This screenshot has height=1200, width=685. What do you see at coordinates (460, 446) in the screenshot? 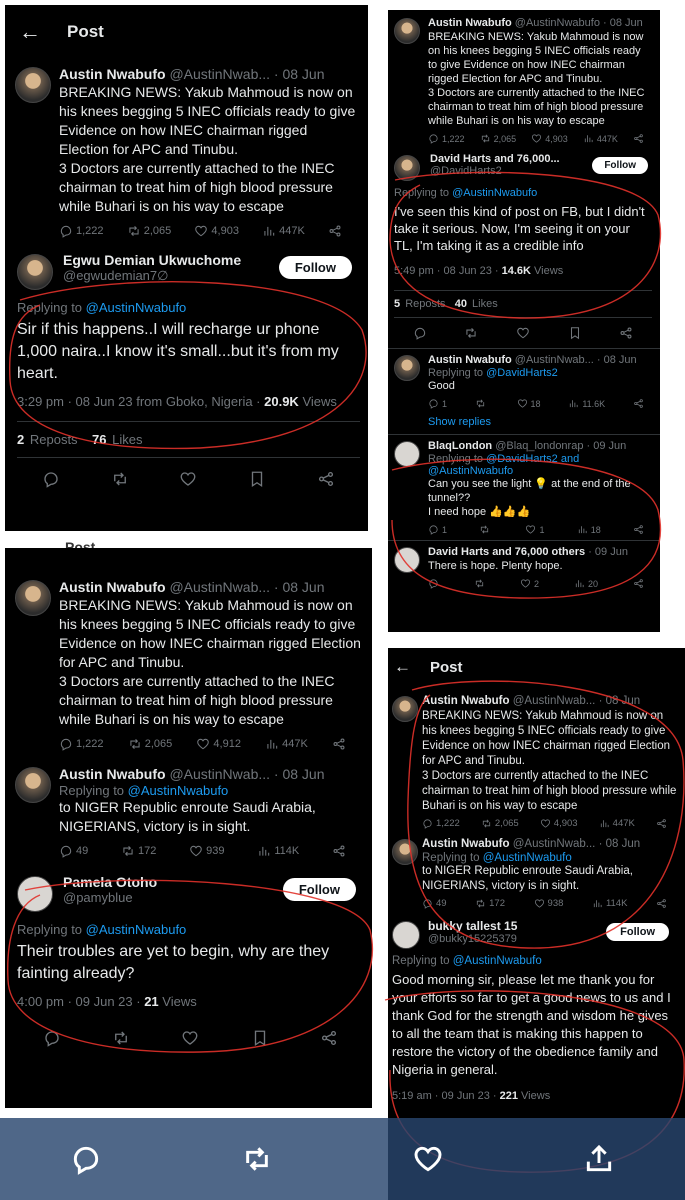
I see `author-name: BlaqLondon` at bounding box center [460, 446].